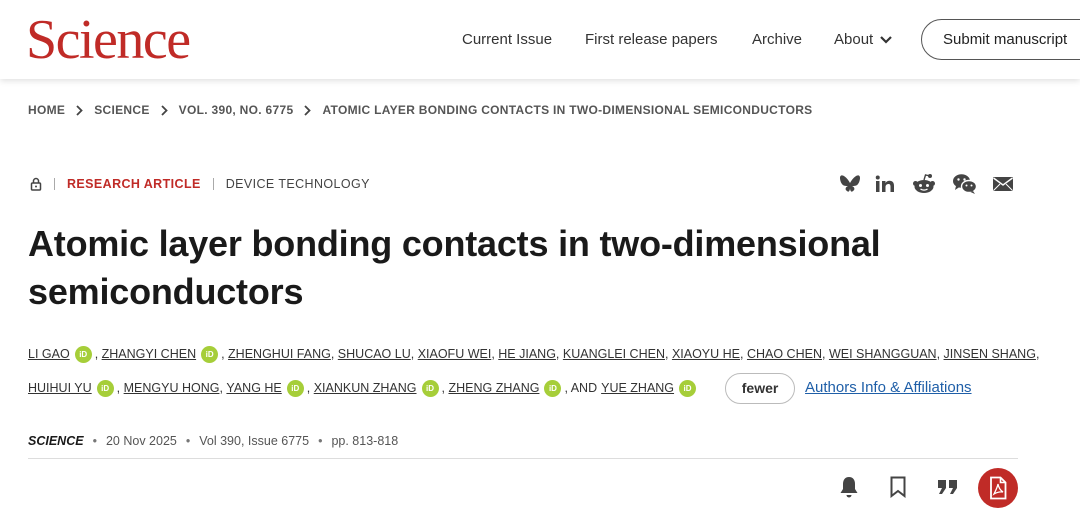  I want to click on author-link: HE JIANG, so click(527, 354).